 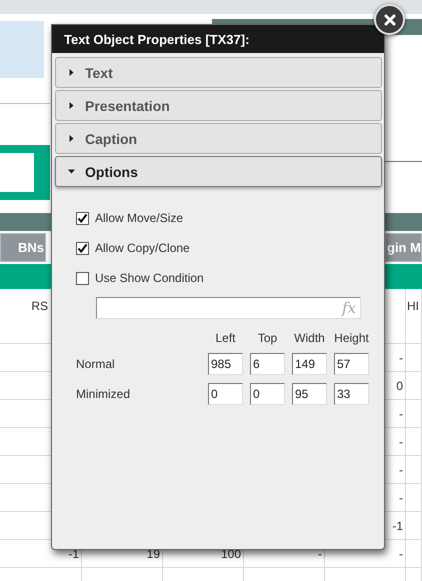 I want to click on column-label: Left, so click(x=225, y=338).